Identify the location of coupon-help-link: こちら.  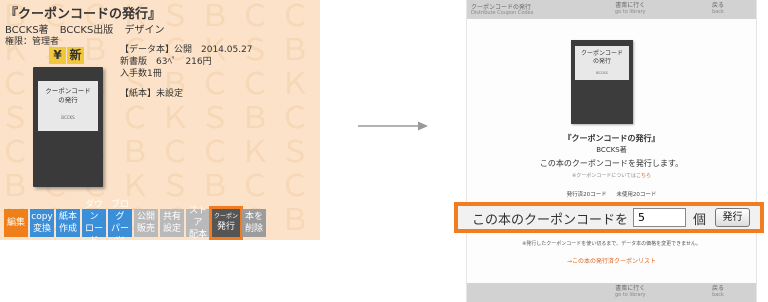
(643, 176).